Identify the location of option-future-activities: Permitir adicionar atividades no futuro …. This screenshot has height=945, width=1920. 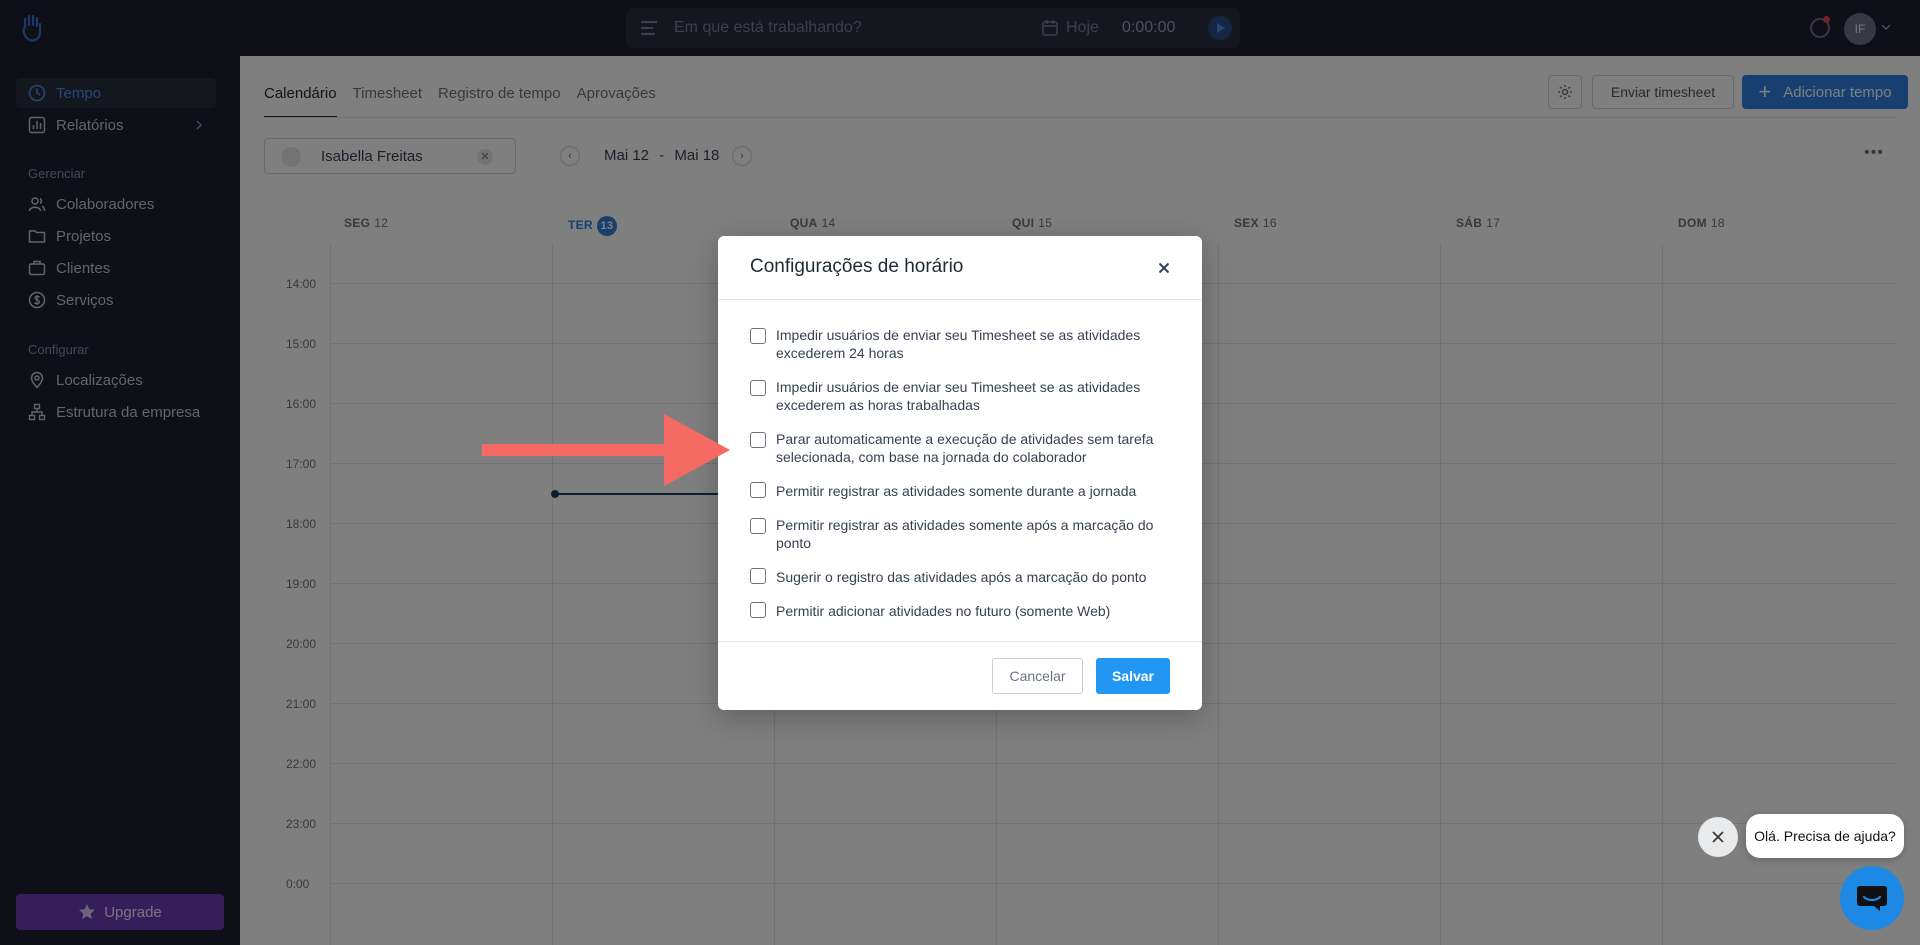
(960, 611).